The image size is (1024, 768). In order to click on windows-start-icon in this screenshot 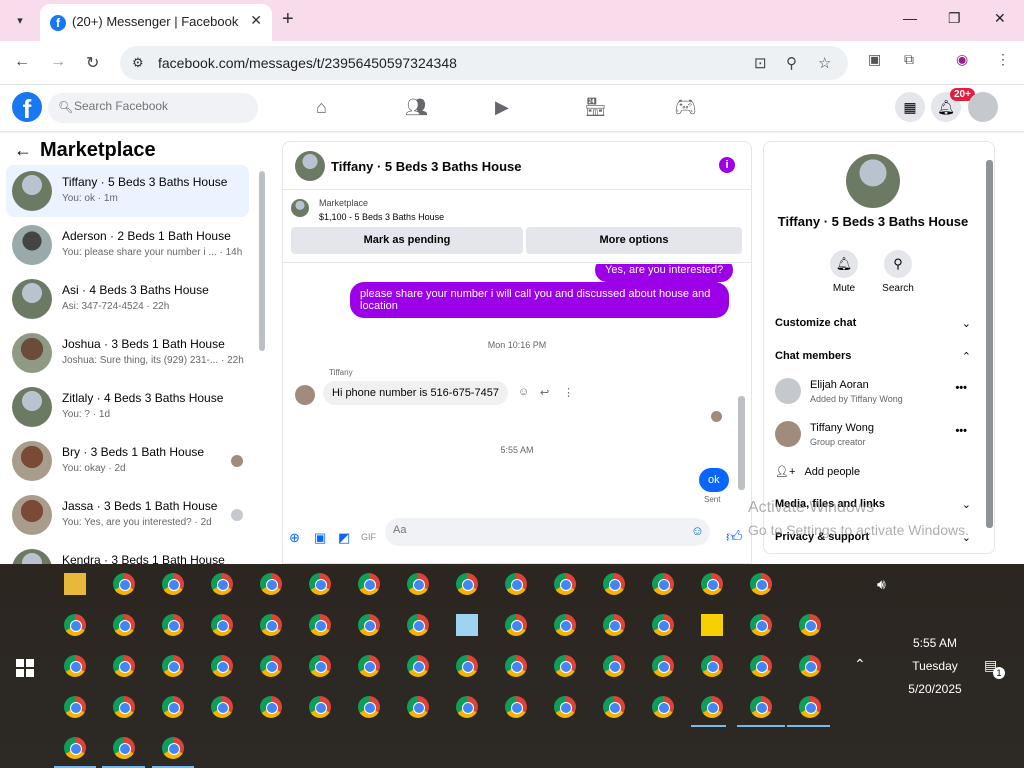, I will do `click(25, 668)`.